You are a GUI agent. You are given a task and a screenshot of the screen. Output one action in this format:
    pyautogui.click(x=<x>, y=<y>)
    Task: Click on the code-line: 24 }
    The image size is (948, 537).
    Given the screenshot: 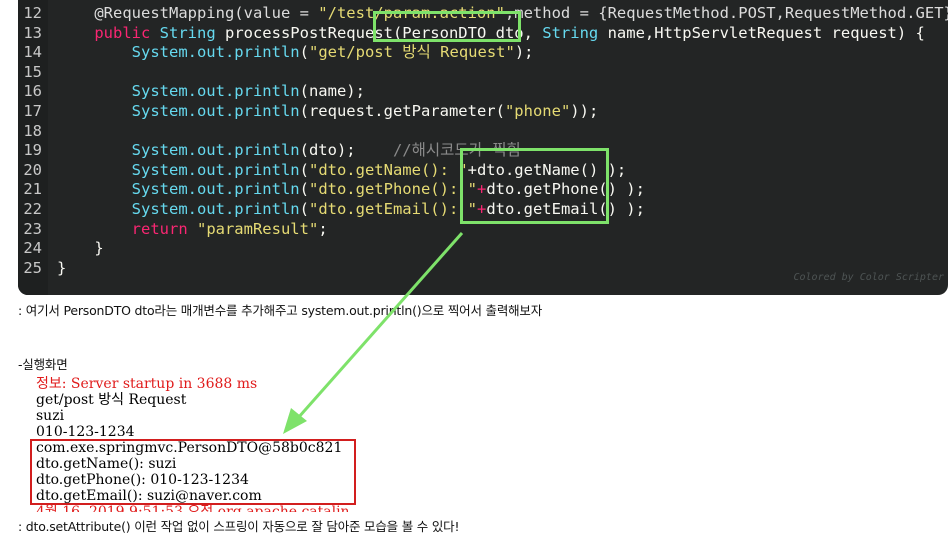 What is the action you would take?
    pyautogui.click(x=61, y=249)
    